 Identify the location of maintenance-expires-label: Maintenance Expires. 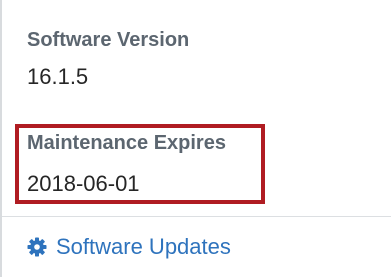
(126, 143).